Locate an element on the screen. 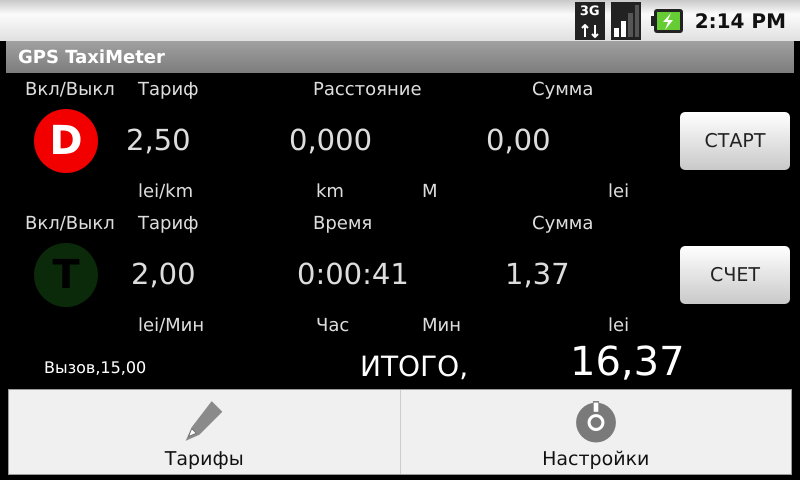 This screenshot has height=480, width=800. measure-value: 0,000 is located at coordinates (331, 141).